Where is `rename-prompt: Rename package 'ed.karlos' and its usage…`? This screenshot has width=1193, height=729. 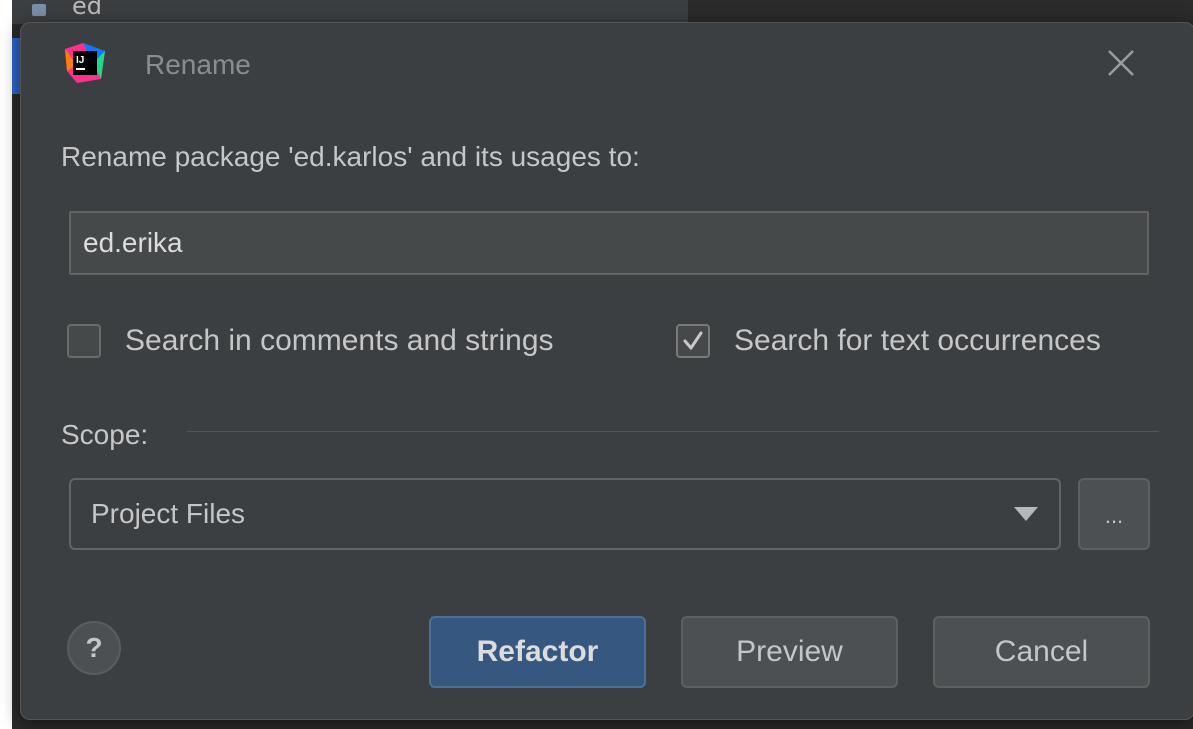
rename-prompt: Rename package 'ed.karlos' and its usage… is located at coordinates (350, 156).